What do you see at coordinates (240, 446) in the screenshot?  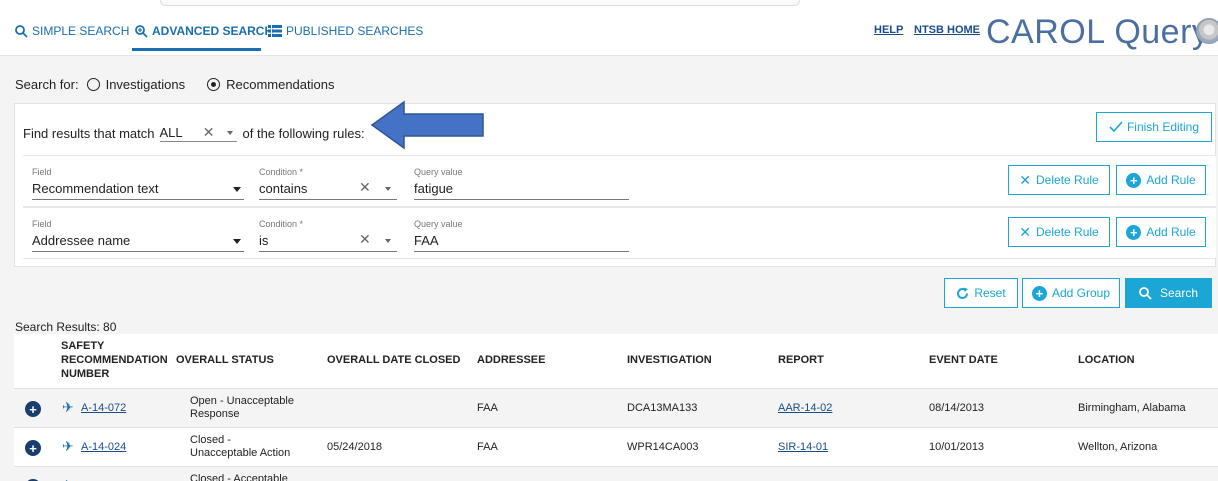 I see `status-cell: Closed - Unacceptable Action` at bounding box center [240, 446].